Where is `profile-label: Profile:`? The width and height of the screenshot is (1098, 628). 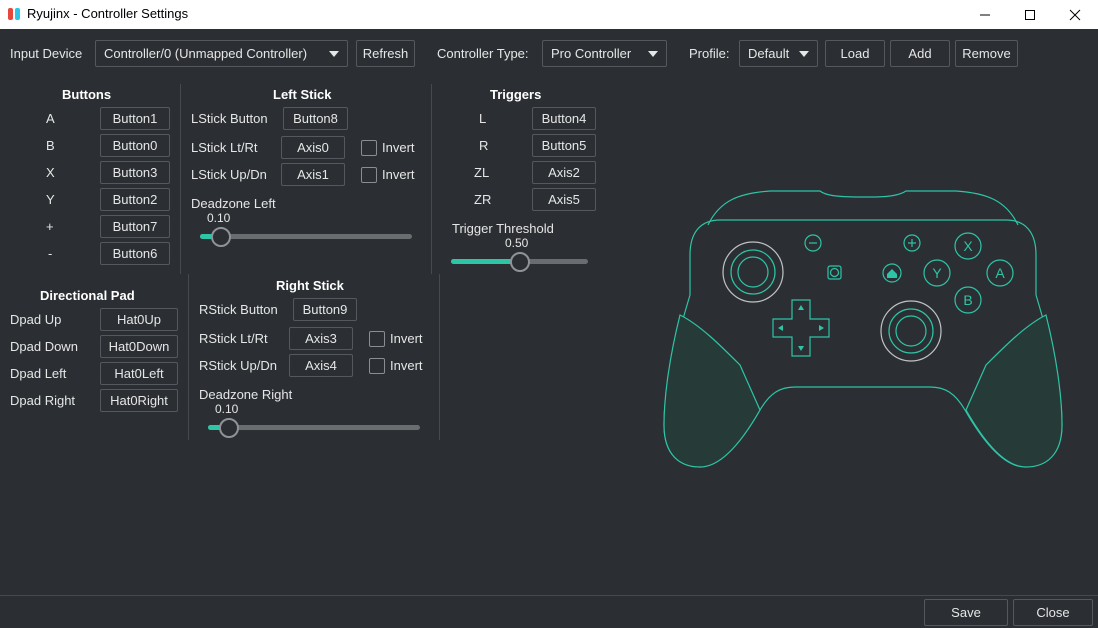
profile-label: Profile: is located at coordinates (709, 53).